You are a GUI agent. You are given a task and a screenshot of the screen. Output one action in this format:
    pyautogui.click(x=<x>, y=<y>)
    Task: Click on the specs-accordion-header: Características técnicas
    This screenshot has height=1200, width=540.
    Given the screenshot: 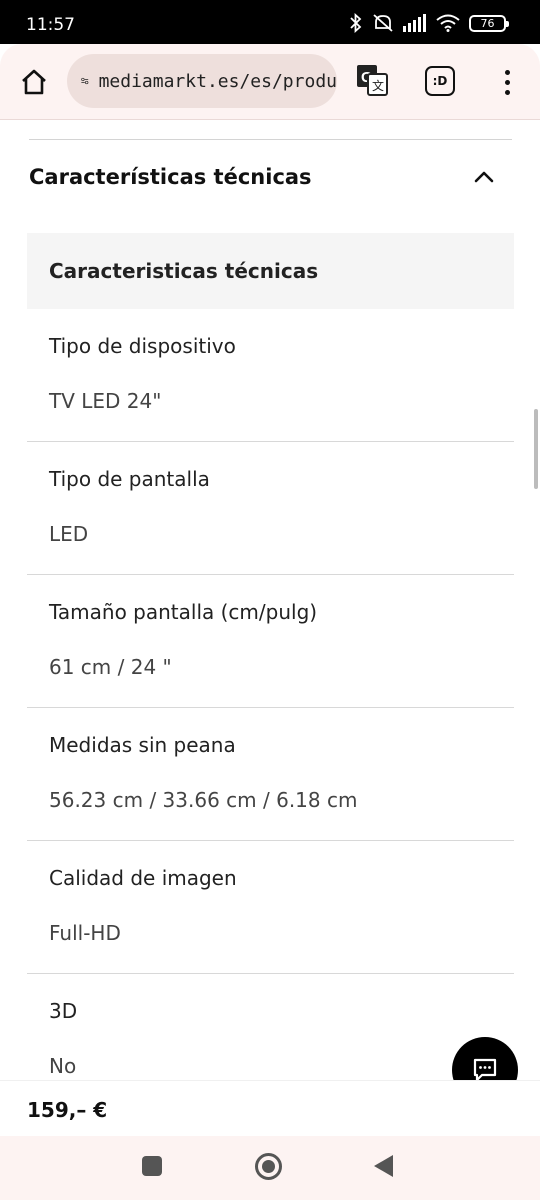 What is the action you would take?
    pyautogui.click(x=270, y=177)
    